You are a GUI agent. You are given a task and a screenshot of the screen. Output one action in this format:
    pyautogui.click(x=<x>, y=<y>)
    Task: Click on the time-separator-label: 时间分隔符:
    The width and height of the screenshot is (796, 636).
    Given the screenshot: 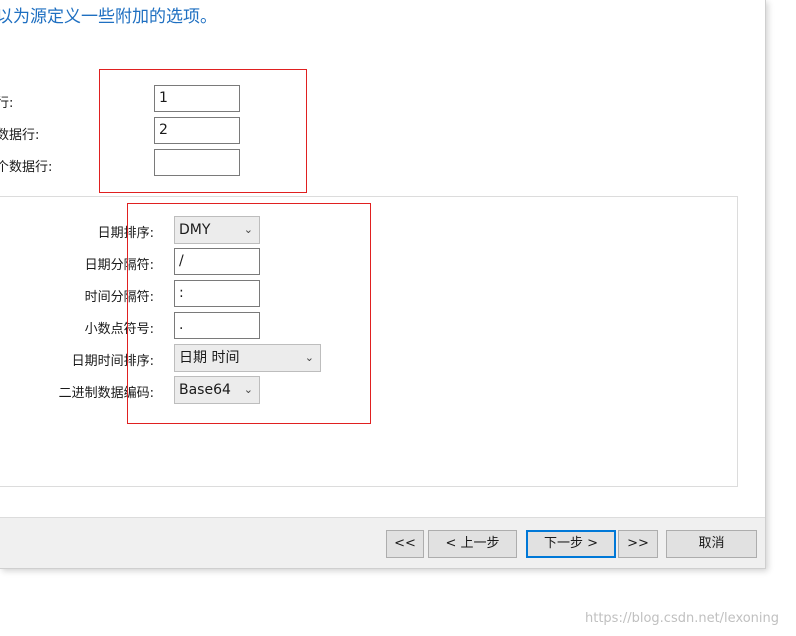 What is the action you would take?
    pyautogui.click(x=119, y=297)
    